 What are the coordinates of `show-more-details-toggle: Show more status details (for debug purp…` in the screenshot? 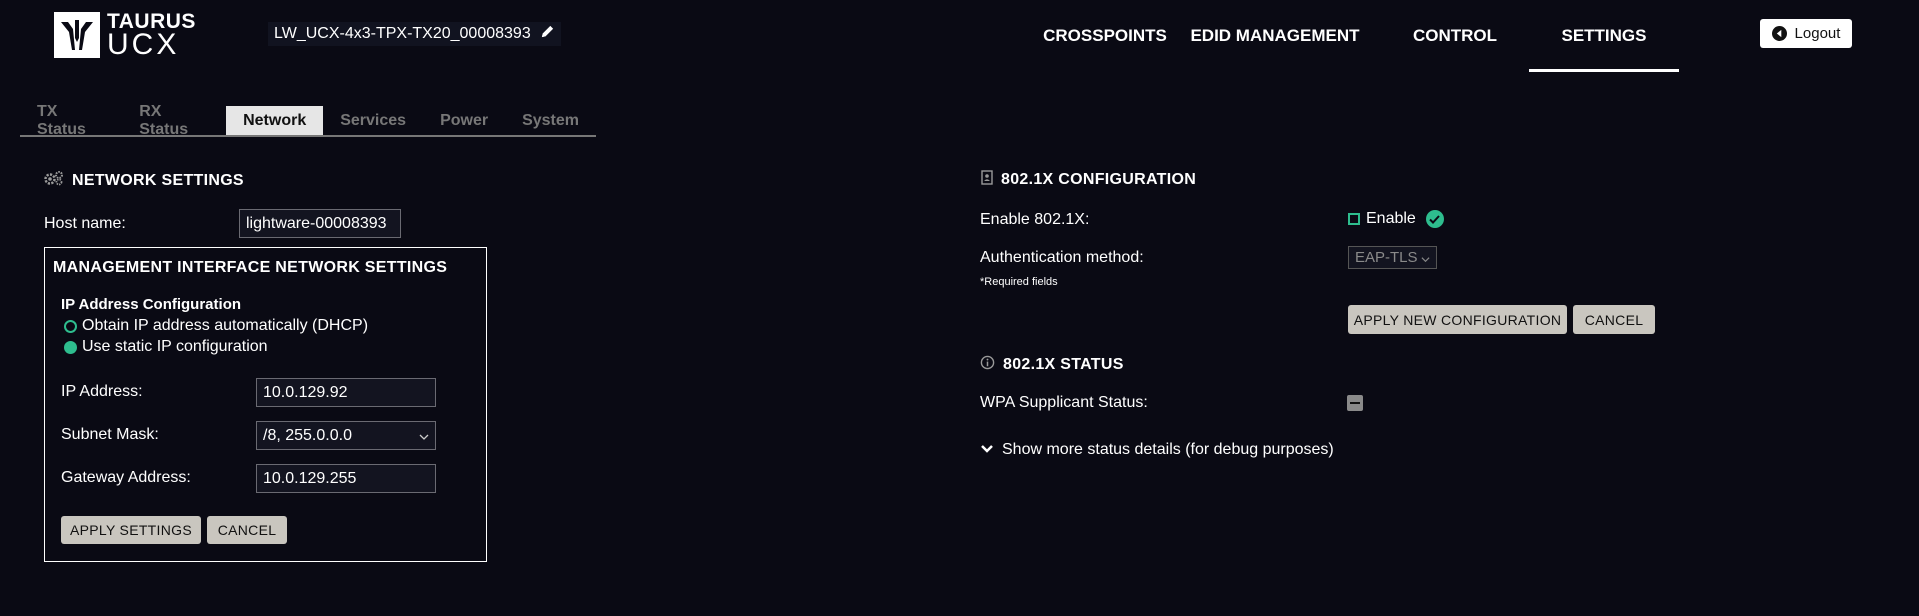 It's located at (1157, 450).